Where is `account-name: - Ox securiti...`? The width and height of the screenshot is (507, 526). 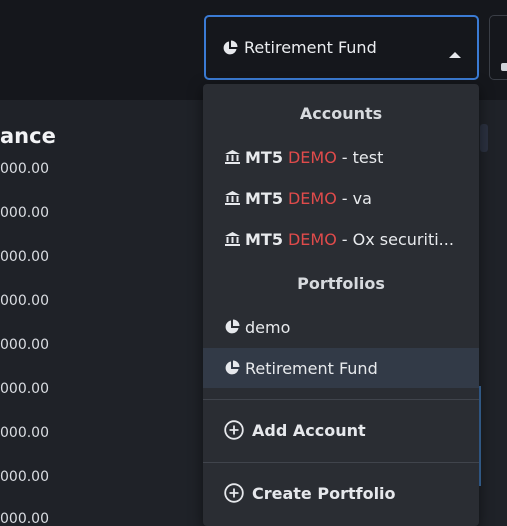 account-name: - Ox securiti... is located at coordinates (397, 239).